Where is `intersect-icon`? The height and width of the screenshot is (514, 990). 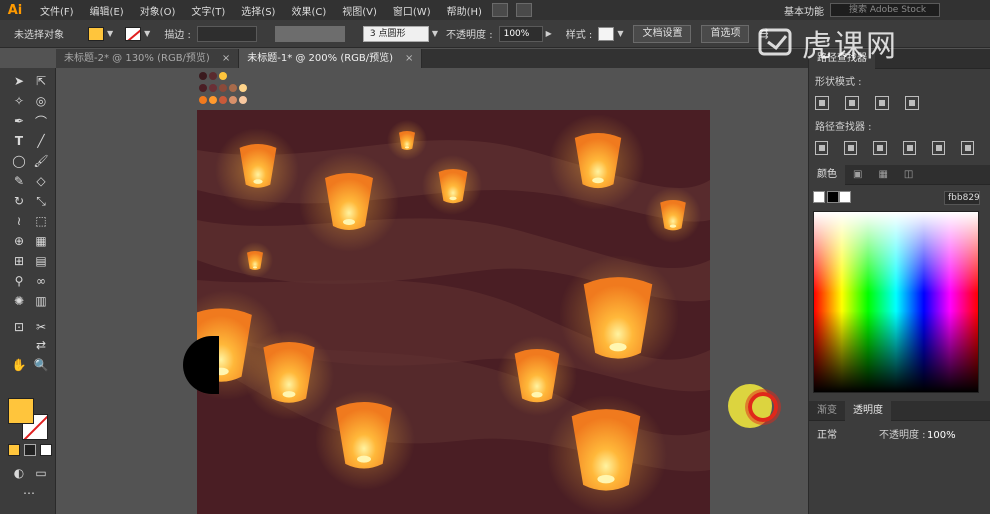 intersect-icon is located at coordinates (882, 103).